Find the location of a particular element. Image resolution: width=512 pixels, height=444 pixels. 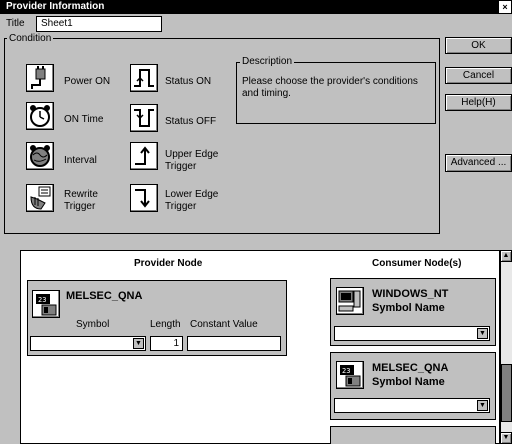

condition-status-off-label: Status OFF is located at coordinates (191, 121).